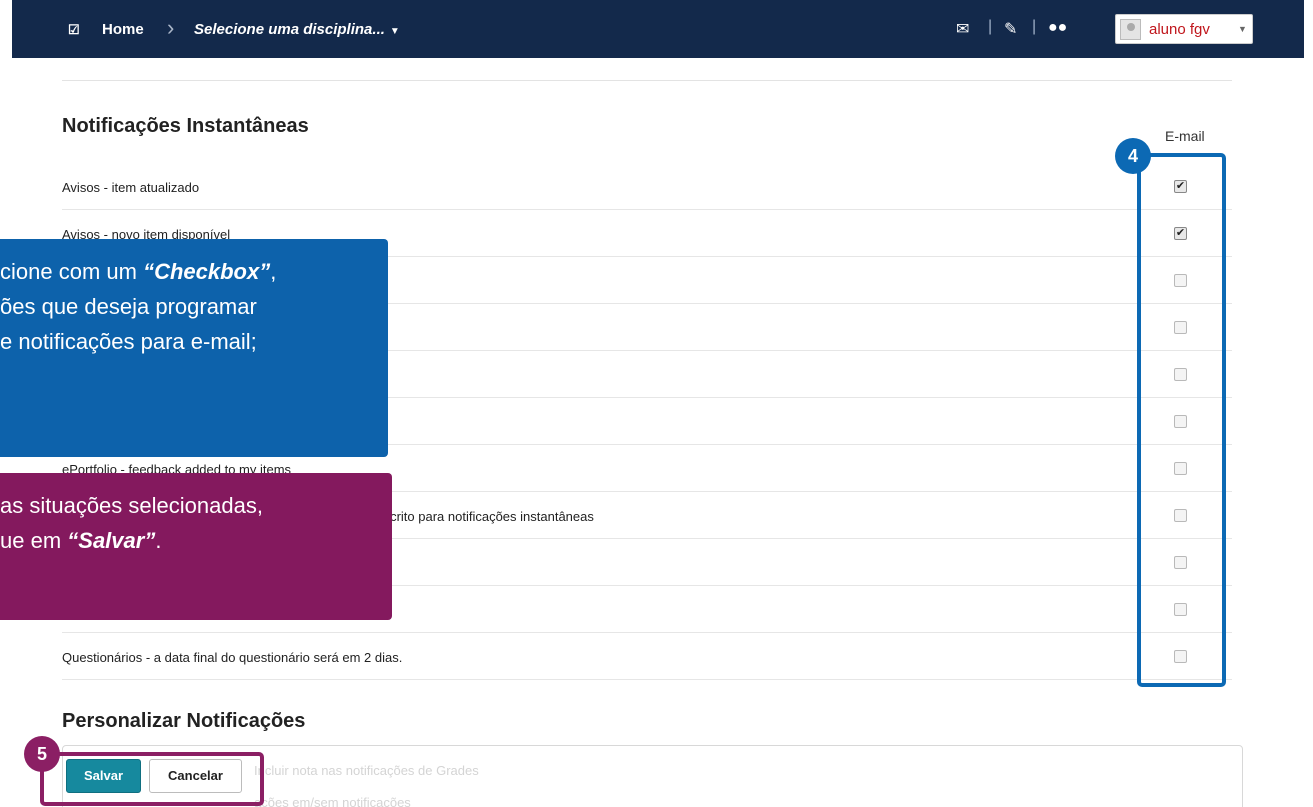  I want to click on notification-row: Avisos - item atualizado ✔, so click(647, 186).